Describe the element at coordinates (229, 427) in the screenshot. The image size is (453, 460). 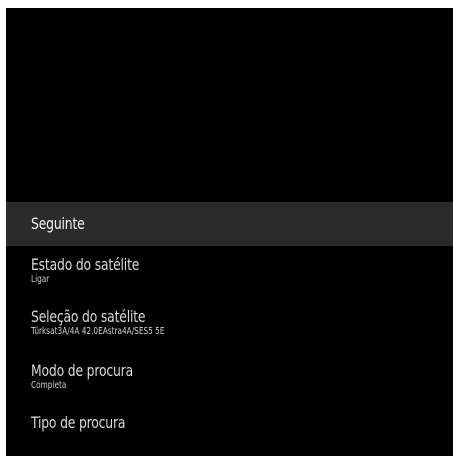
I see `menu-item-scan-type: Tipo de procura` at that location.